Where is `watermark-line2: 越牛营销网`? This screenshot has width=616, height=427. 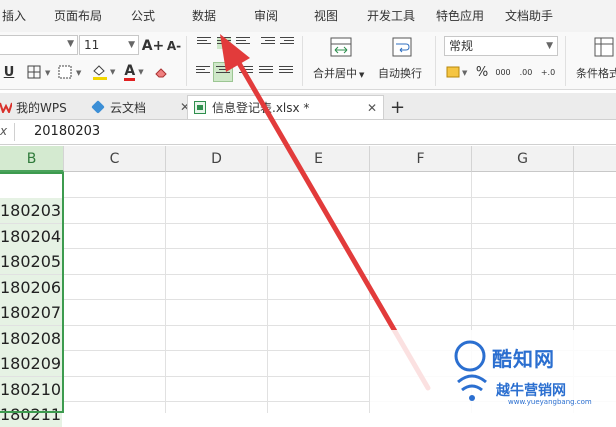
watermark-line2: 越牛营销网 is located at coordinates (531, 391).